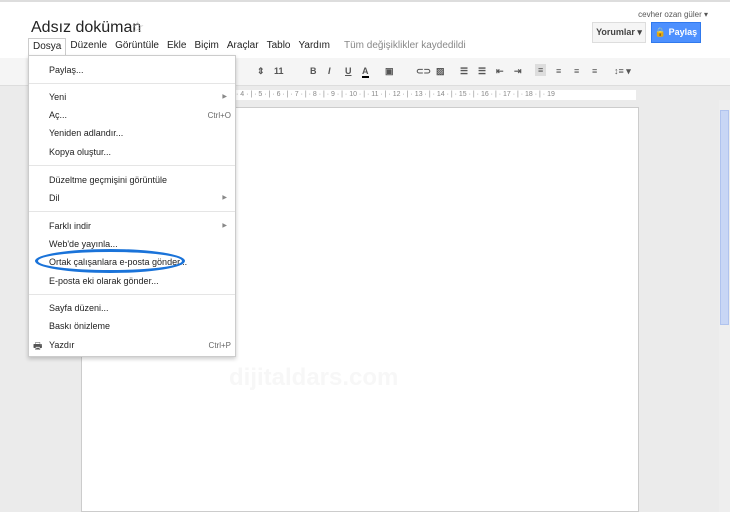  I want to click on bold-button: B, so click(313, 71).